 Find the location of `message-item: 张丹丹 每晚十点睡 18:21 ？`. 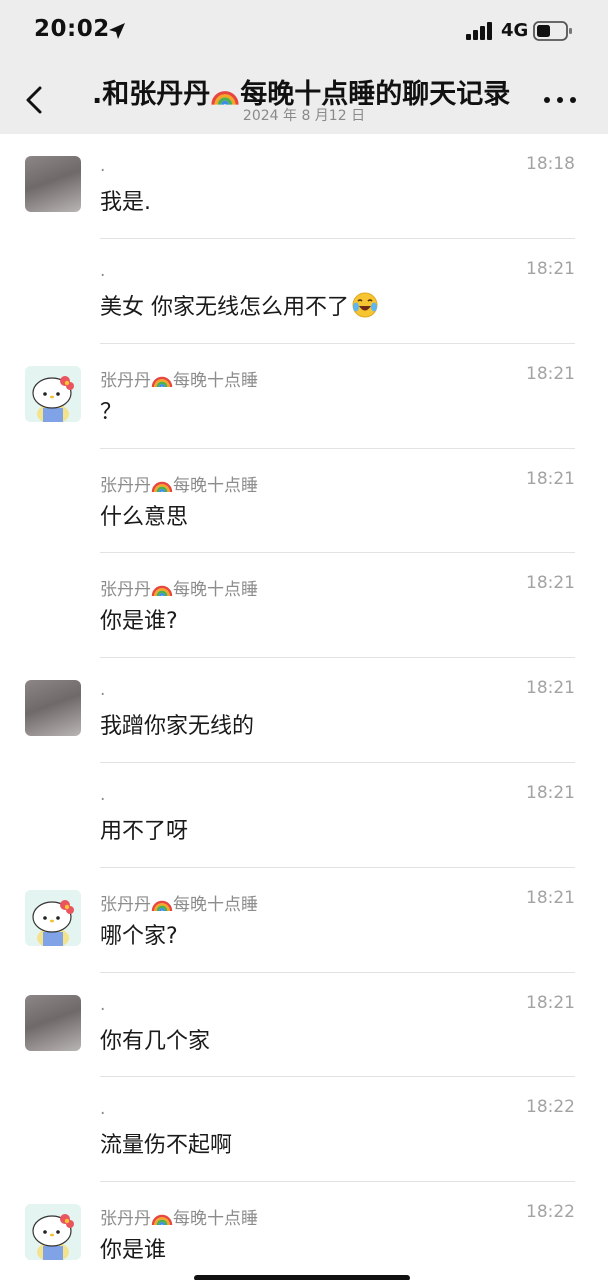

message-item: 张丹丹 每晚十点睡 18:21 ？ is located at coordinates (304, 396).